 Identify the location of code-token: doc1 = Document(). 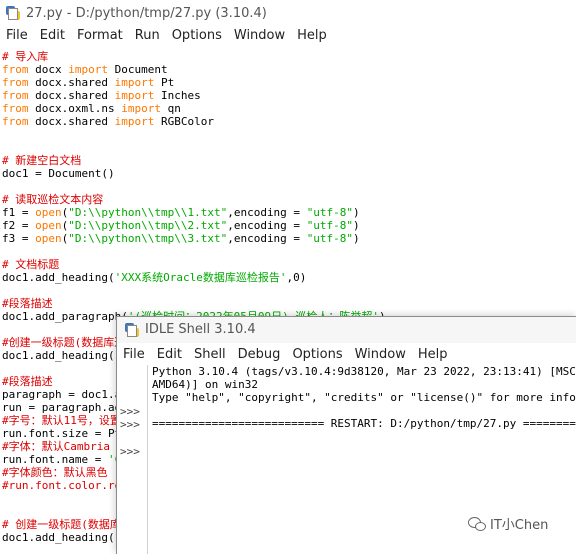
(58, 173).